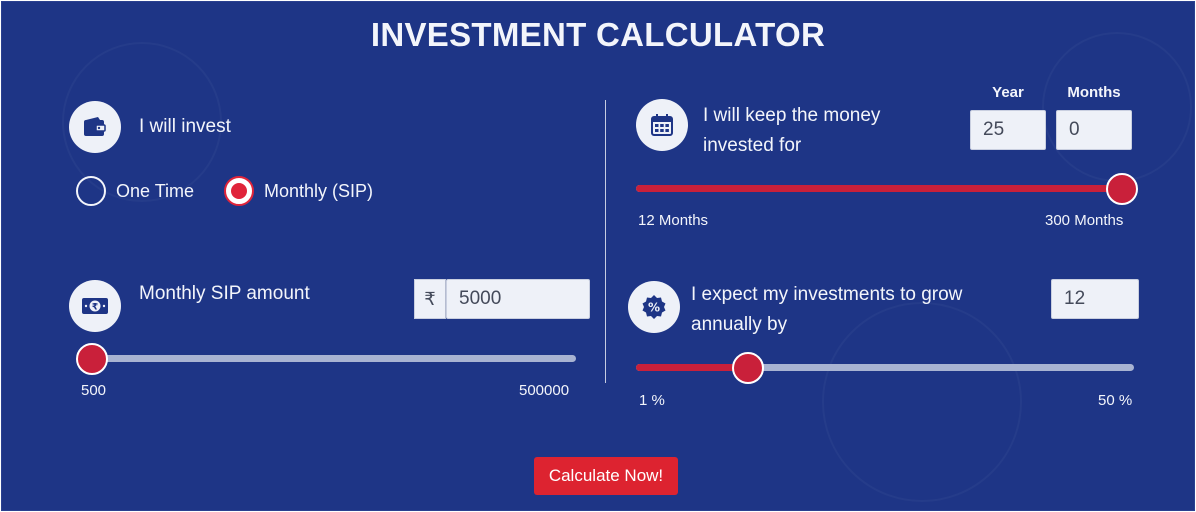 The width and height of the screenshot is (1196, 512). What do you see at coordinates (792, 115) in the screenshot?
I see `duration-label-line1: I will keep the money` at bounding box center [792, 115].